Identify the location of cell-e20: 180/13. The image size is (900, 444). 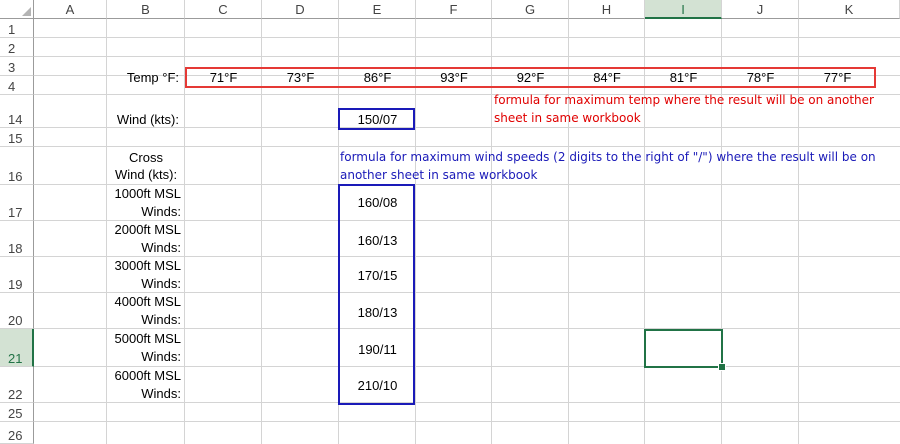
(377, 312).